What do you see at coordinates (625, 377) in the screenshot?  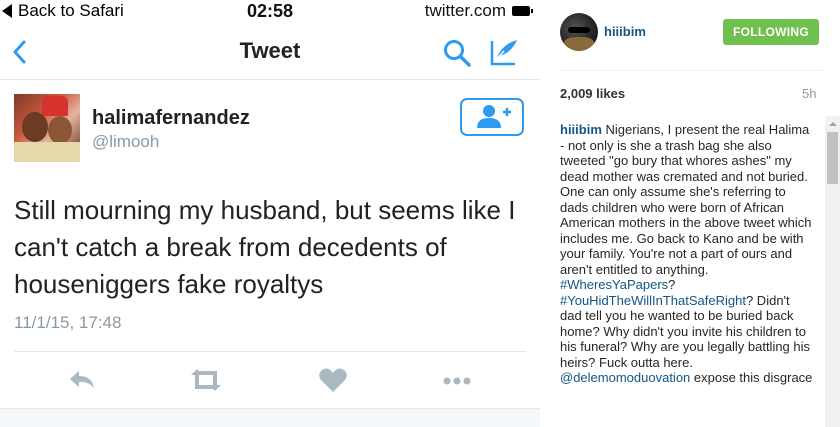 I see `mention-link: @delemomoduovation` at bounding box center [625, 377].